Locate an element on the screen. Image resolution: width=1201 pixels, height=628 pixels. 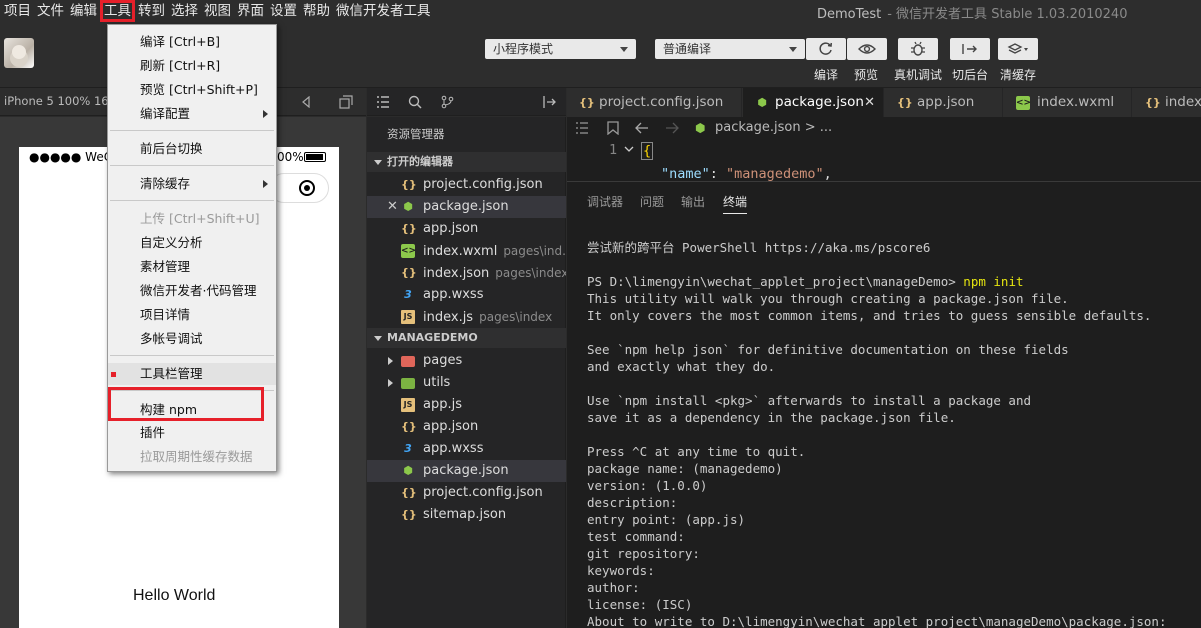
chevron-right-icon is located at coordinates (390, 361).